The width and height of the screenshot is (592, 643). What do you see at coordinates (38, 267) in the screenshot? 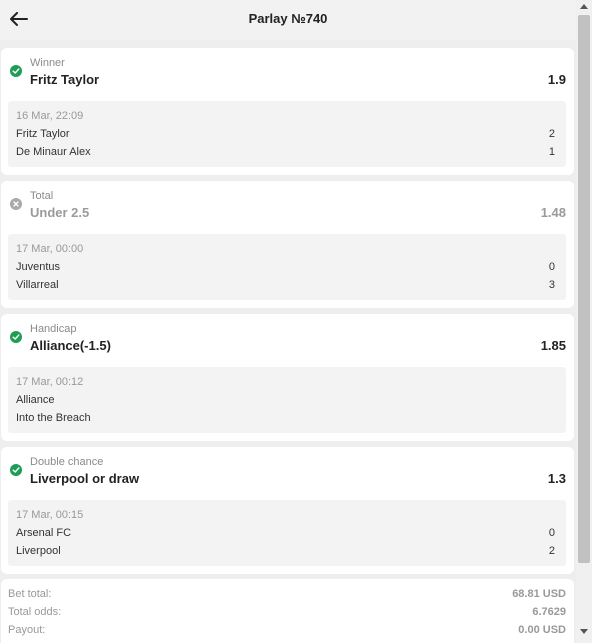
I see `team-home: Juventus` at bounding box center [38, 267].